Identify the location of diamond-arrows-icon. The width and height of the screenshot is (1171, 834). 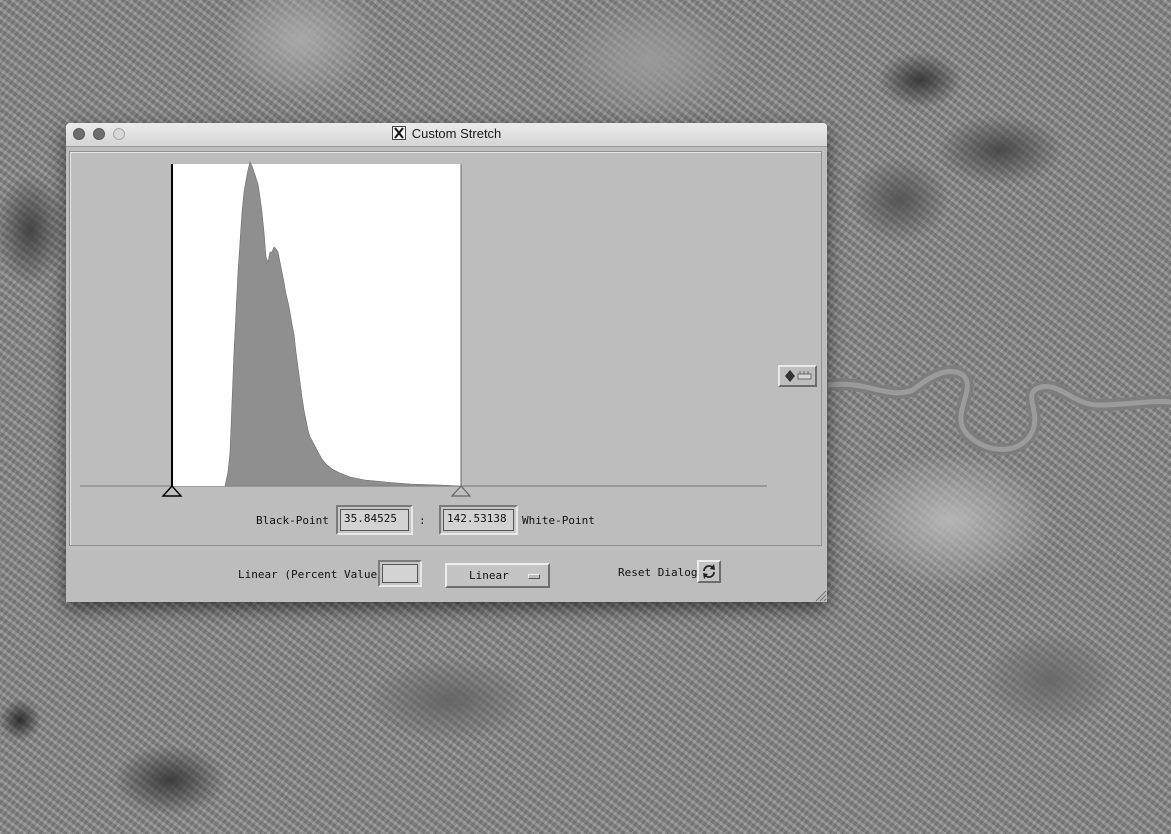
(798, 376).